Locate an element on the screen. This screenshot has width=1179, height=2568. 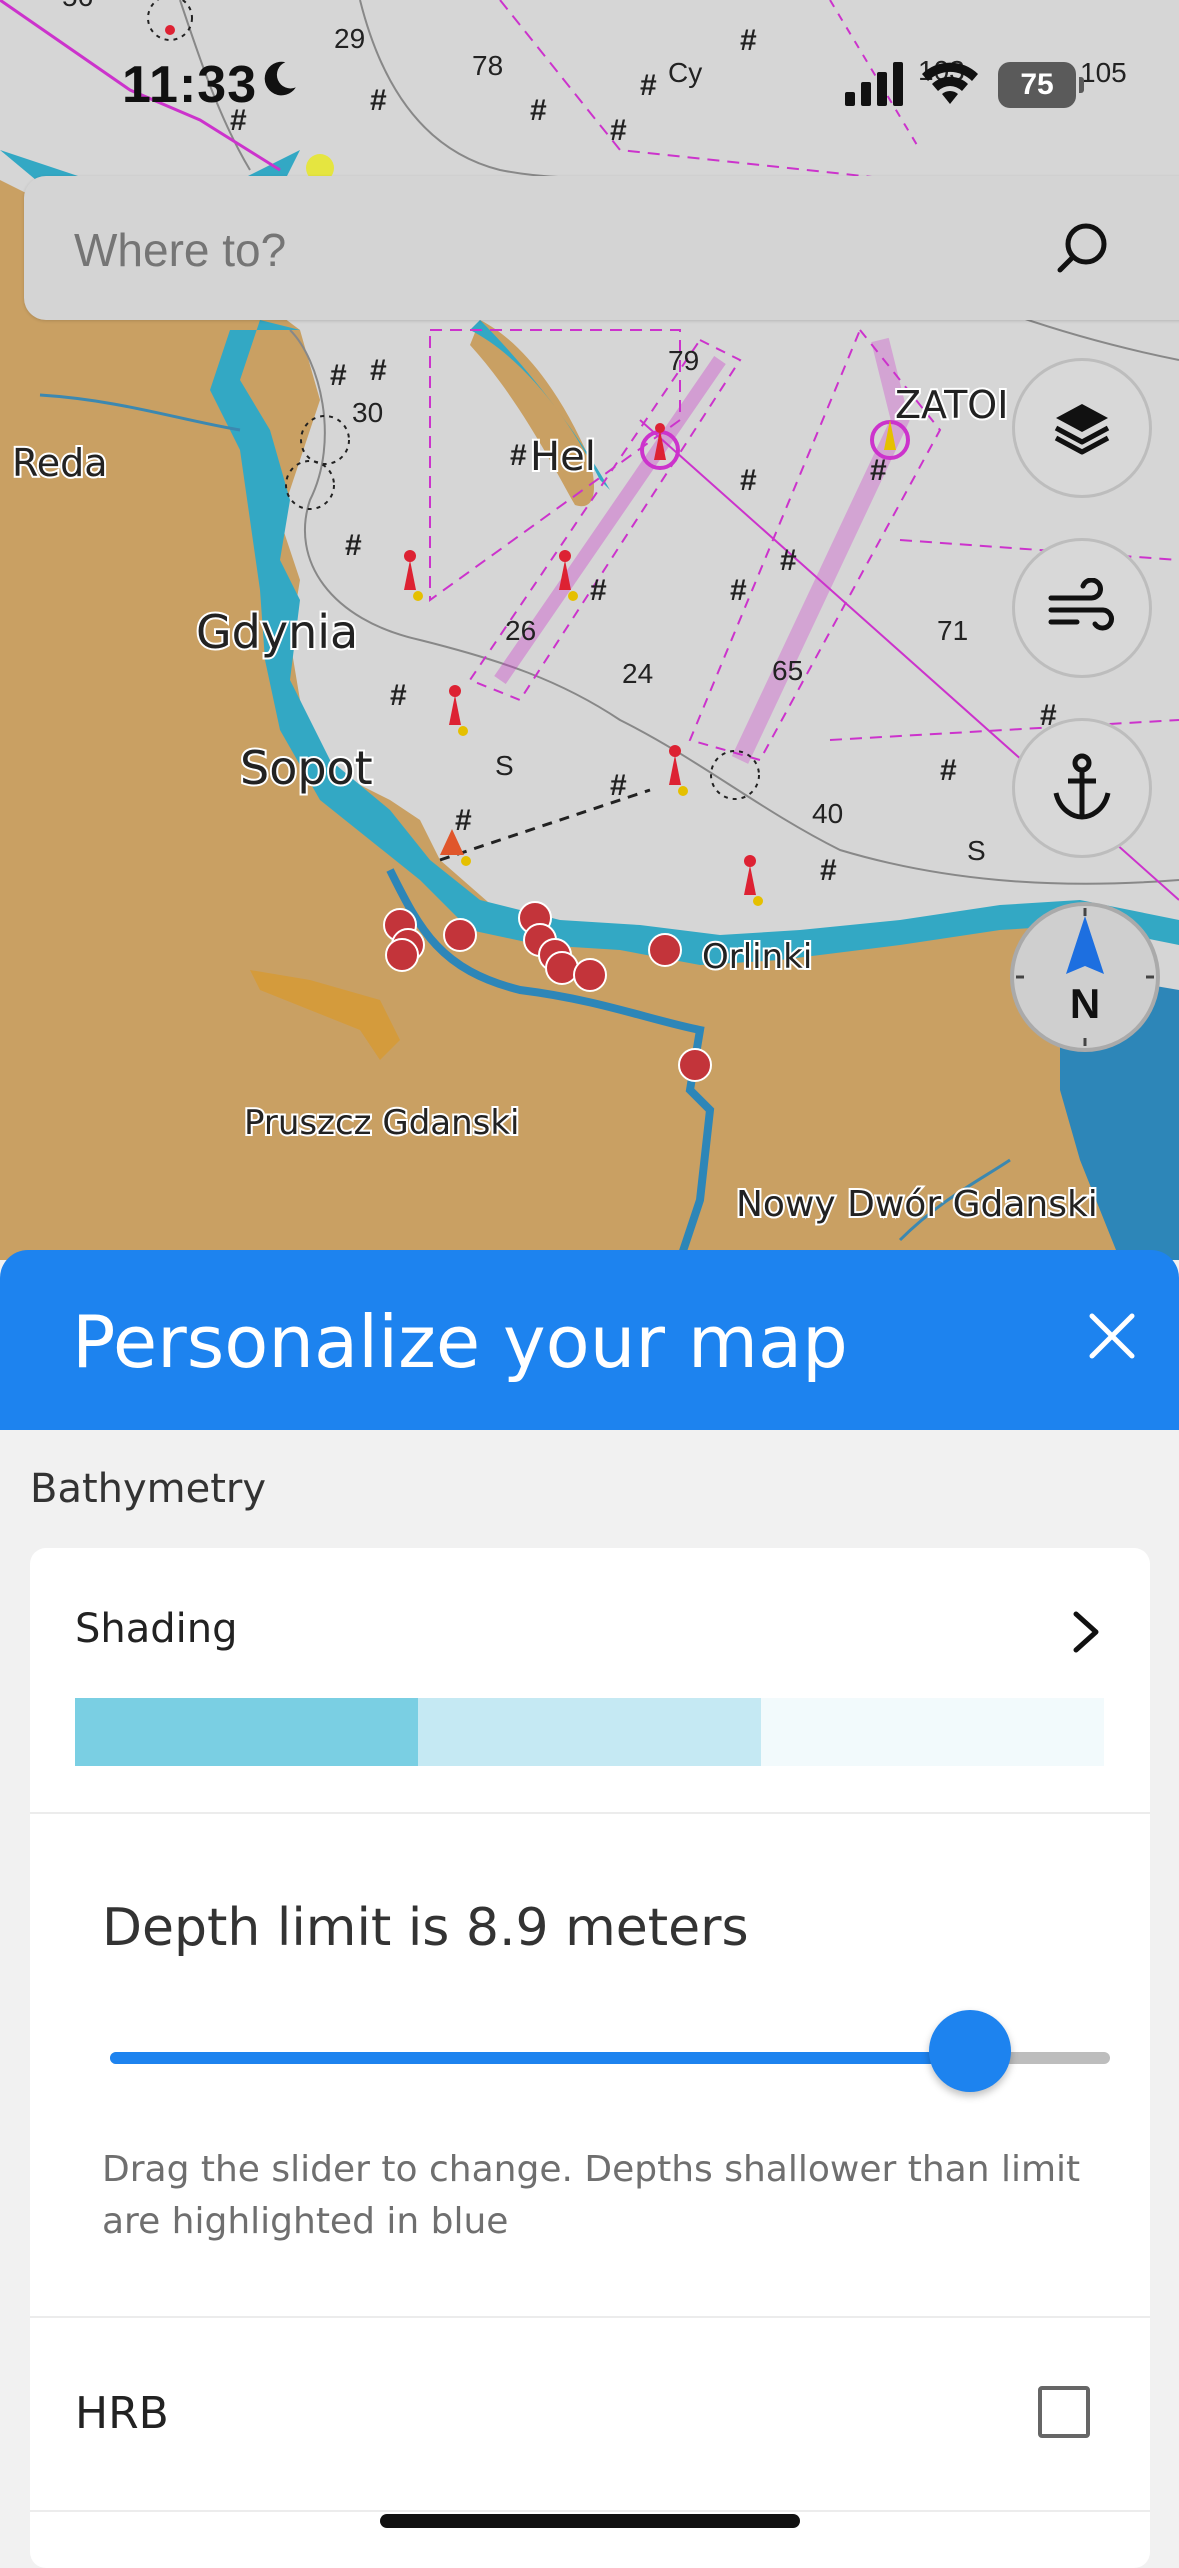
layers-button is located at coordinates (1082, 428).